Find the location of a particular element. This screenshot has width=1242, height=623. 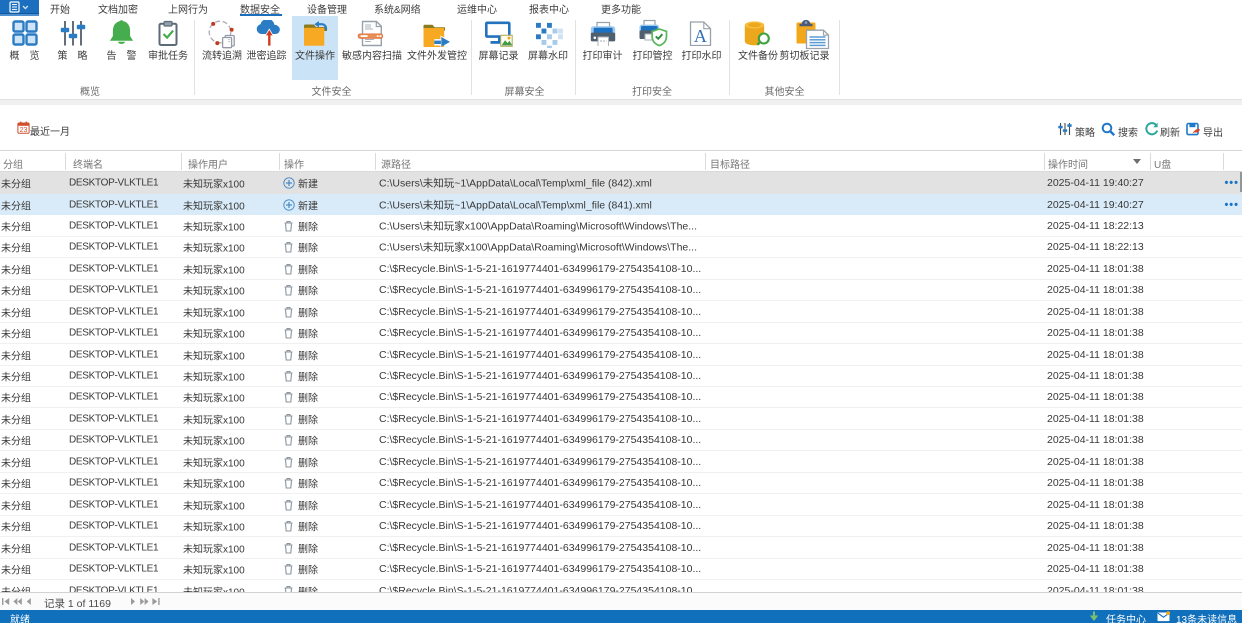

svg-text: A is located at coordinates (699, 36).